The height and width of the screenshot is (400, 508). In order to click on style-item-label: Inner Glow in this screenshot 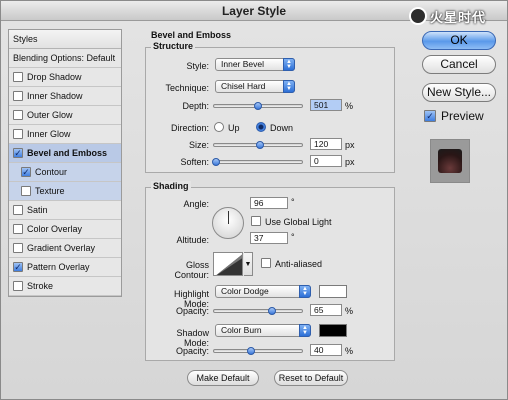, I will do `click(49, 133)`.